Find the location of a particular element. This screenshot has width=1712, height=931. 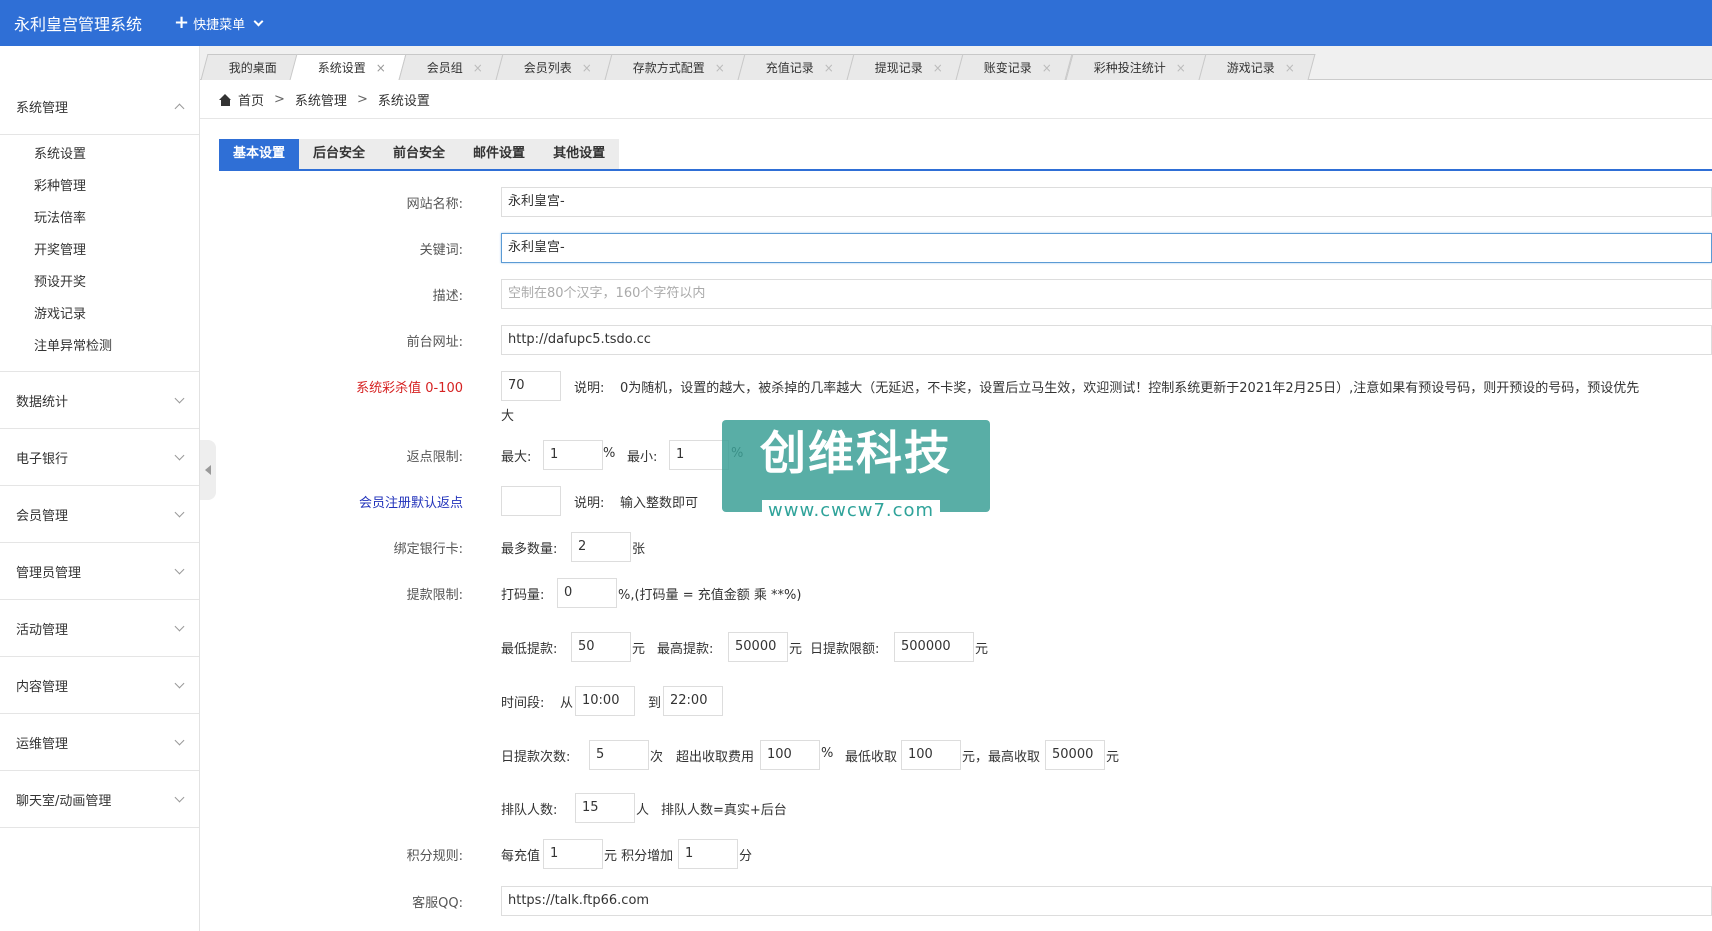

kill-rate-note-prefix: 说明: is located at coordinates (589, 388).